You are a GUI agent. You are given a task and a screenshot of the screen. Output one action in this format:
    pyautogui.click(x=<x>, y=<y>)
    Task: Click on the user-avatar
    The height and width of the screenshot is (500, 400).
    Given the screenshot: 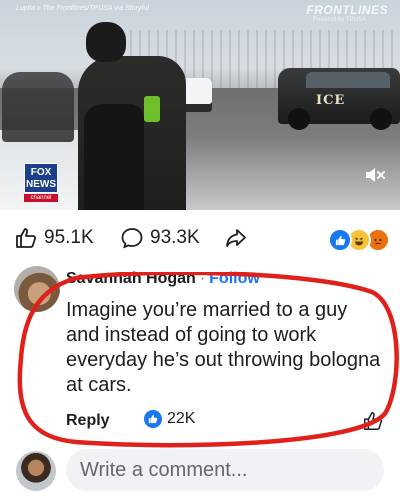 What is the action you would take?
    pyautogui.click(x=36, y=471)
    